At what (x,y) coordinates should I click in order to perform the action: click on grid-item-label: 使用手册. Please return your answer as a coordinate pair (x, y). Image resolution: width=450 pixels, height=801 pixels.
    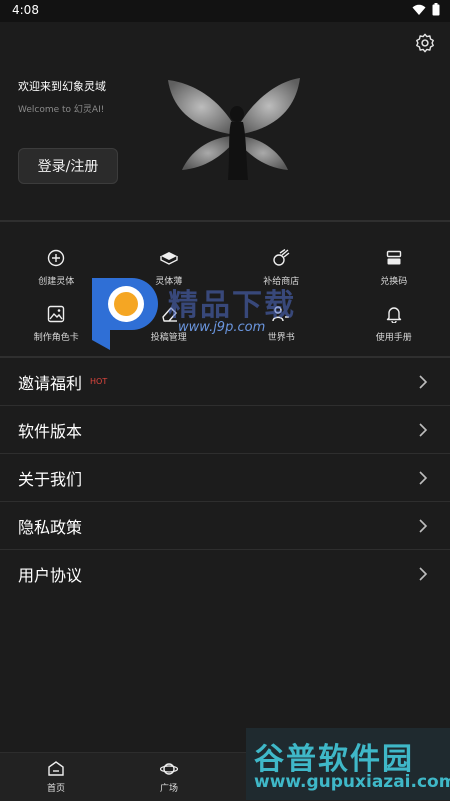
    Looking at the image, I should click on (394, 336).